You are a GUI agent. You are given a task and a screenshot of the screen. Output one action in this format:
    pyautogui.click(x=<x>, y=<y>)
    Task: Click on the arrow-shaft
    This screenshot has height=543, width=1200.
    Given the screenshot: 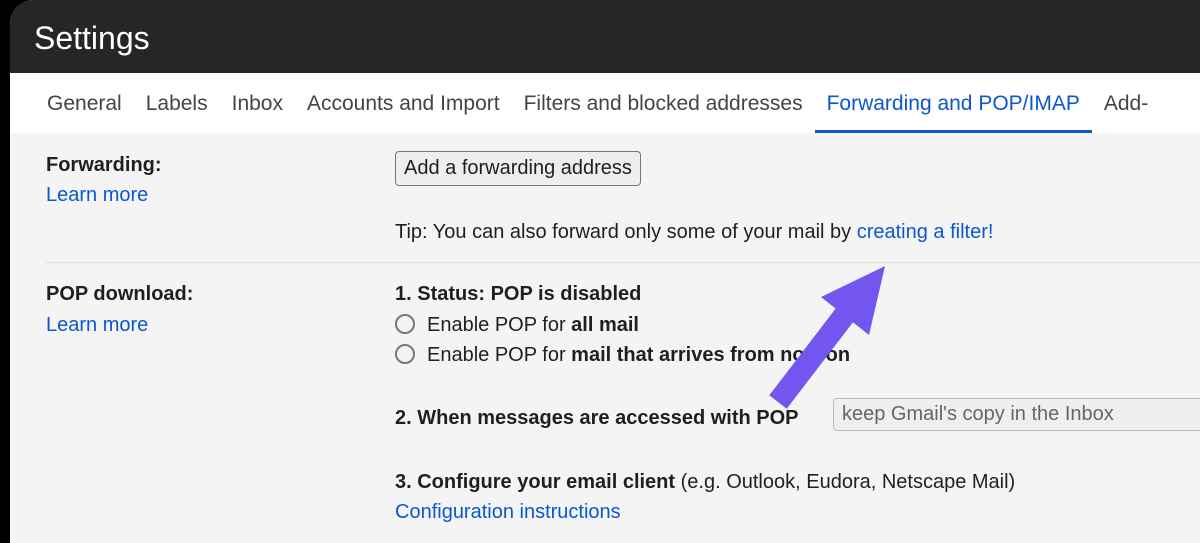 What is the action you would take?
    pyautogui.click(x=814, y=355)
    